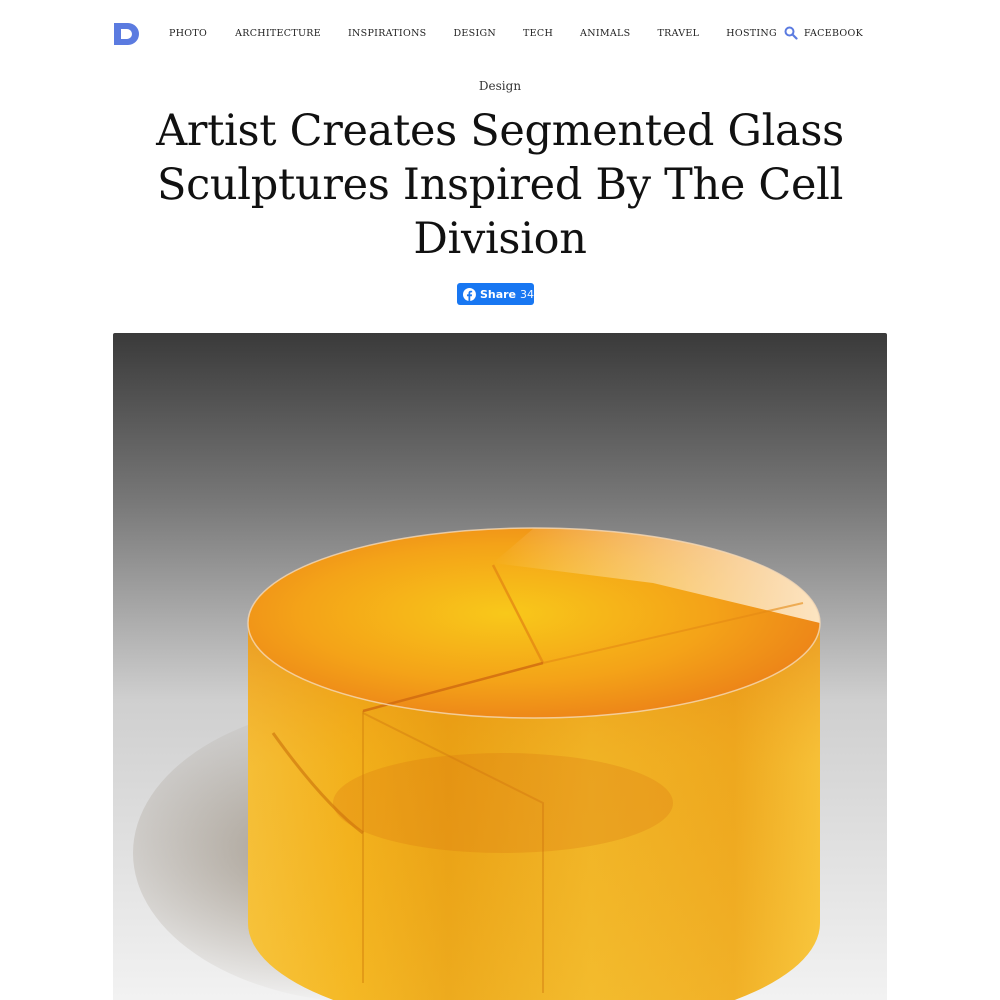  I want to click on nav-item-inspirations: INSPIRATIONS, so click(387, 33).